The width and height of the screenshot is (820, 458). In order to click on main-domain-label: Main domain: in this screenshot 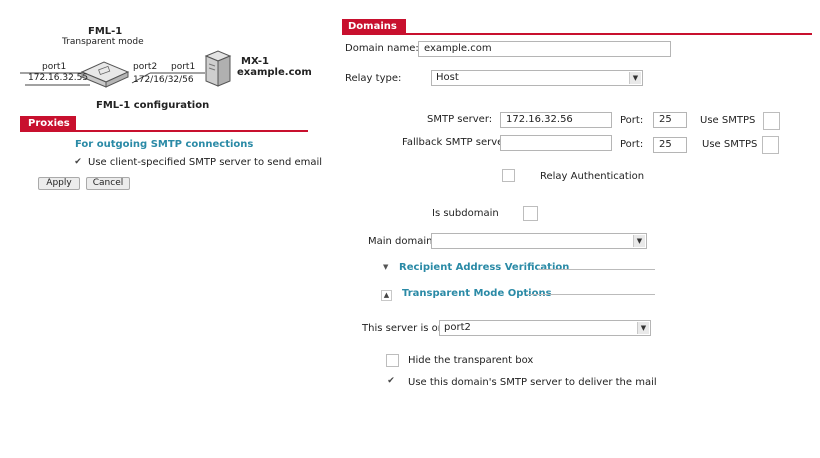, I will do `click(402, 241)`.